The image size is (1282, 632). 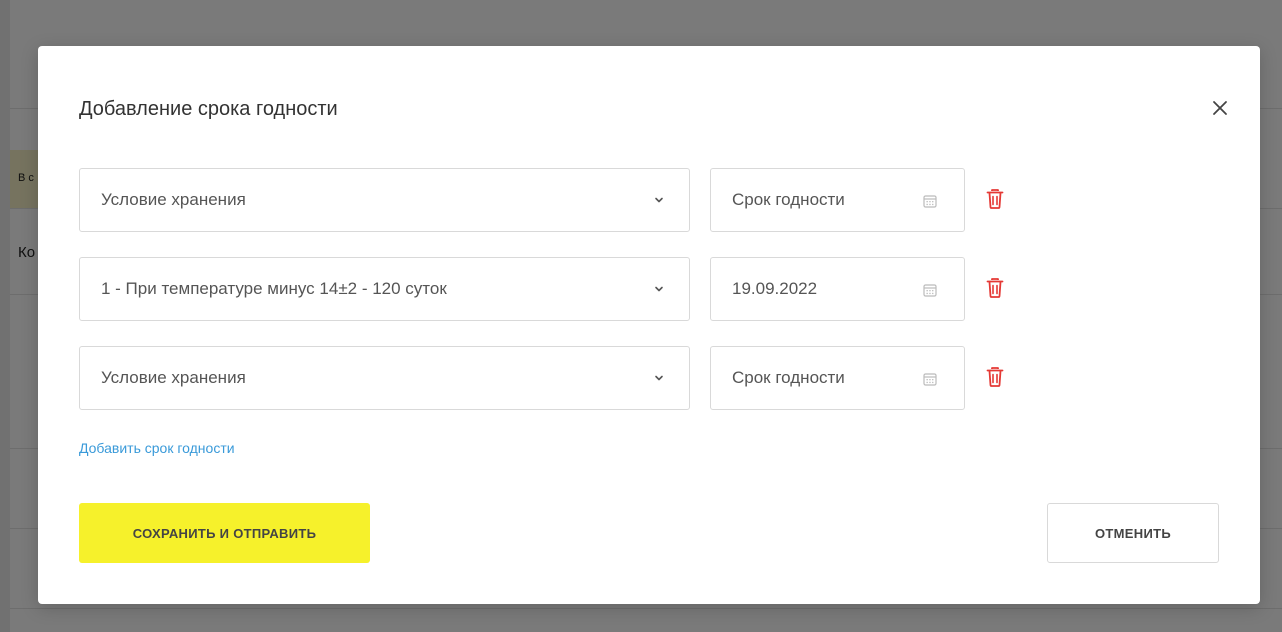 I want to click on modal-title: Добавление срока годности, so click(x=208, y=109).